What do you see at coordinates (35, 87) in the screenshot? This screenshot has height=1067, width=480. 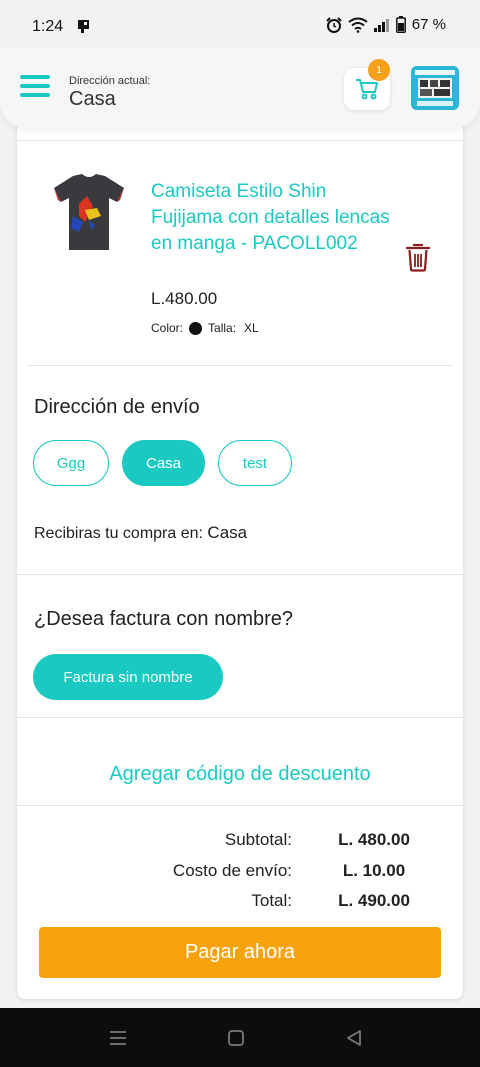 I see `hamburger-menu-icon` at bounding box center [35, 87].